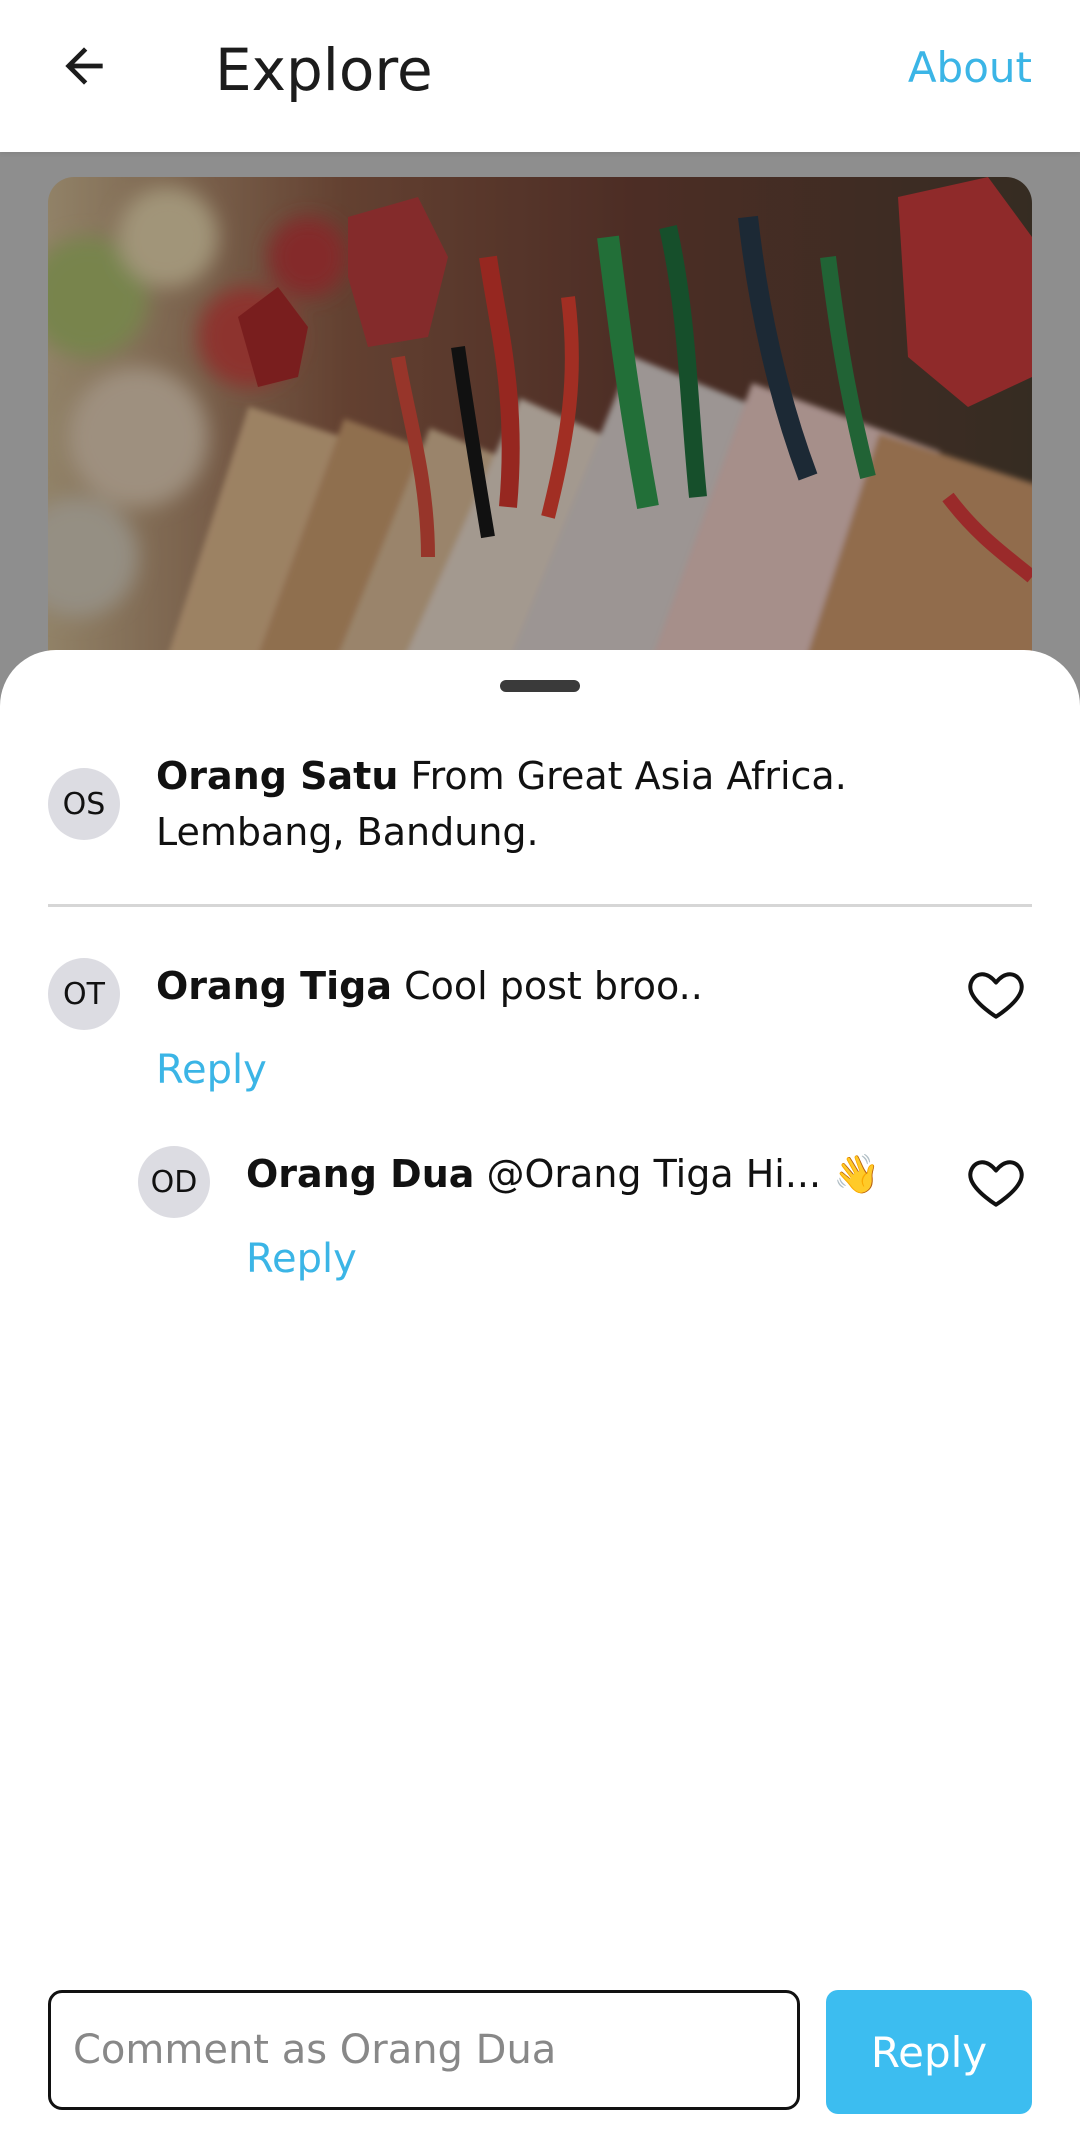  I want to click on avatar-initials: OD, so click(174, 1182).